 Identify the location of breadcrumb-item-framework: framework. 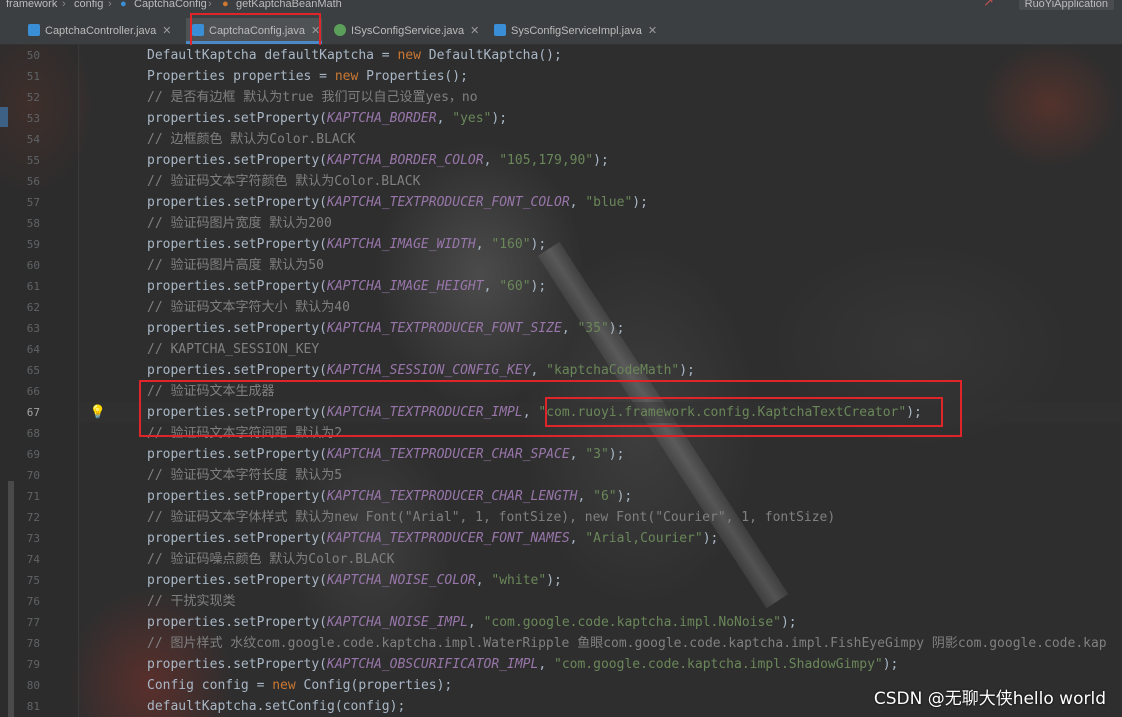
(31, 5).